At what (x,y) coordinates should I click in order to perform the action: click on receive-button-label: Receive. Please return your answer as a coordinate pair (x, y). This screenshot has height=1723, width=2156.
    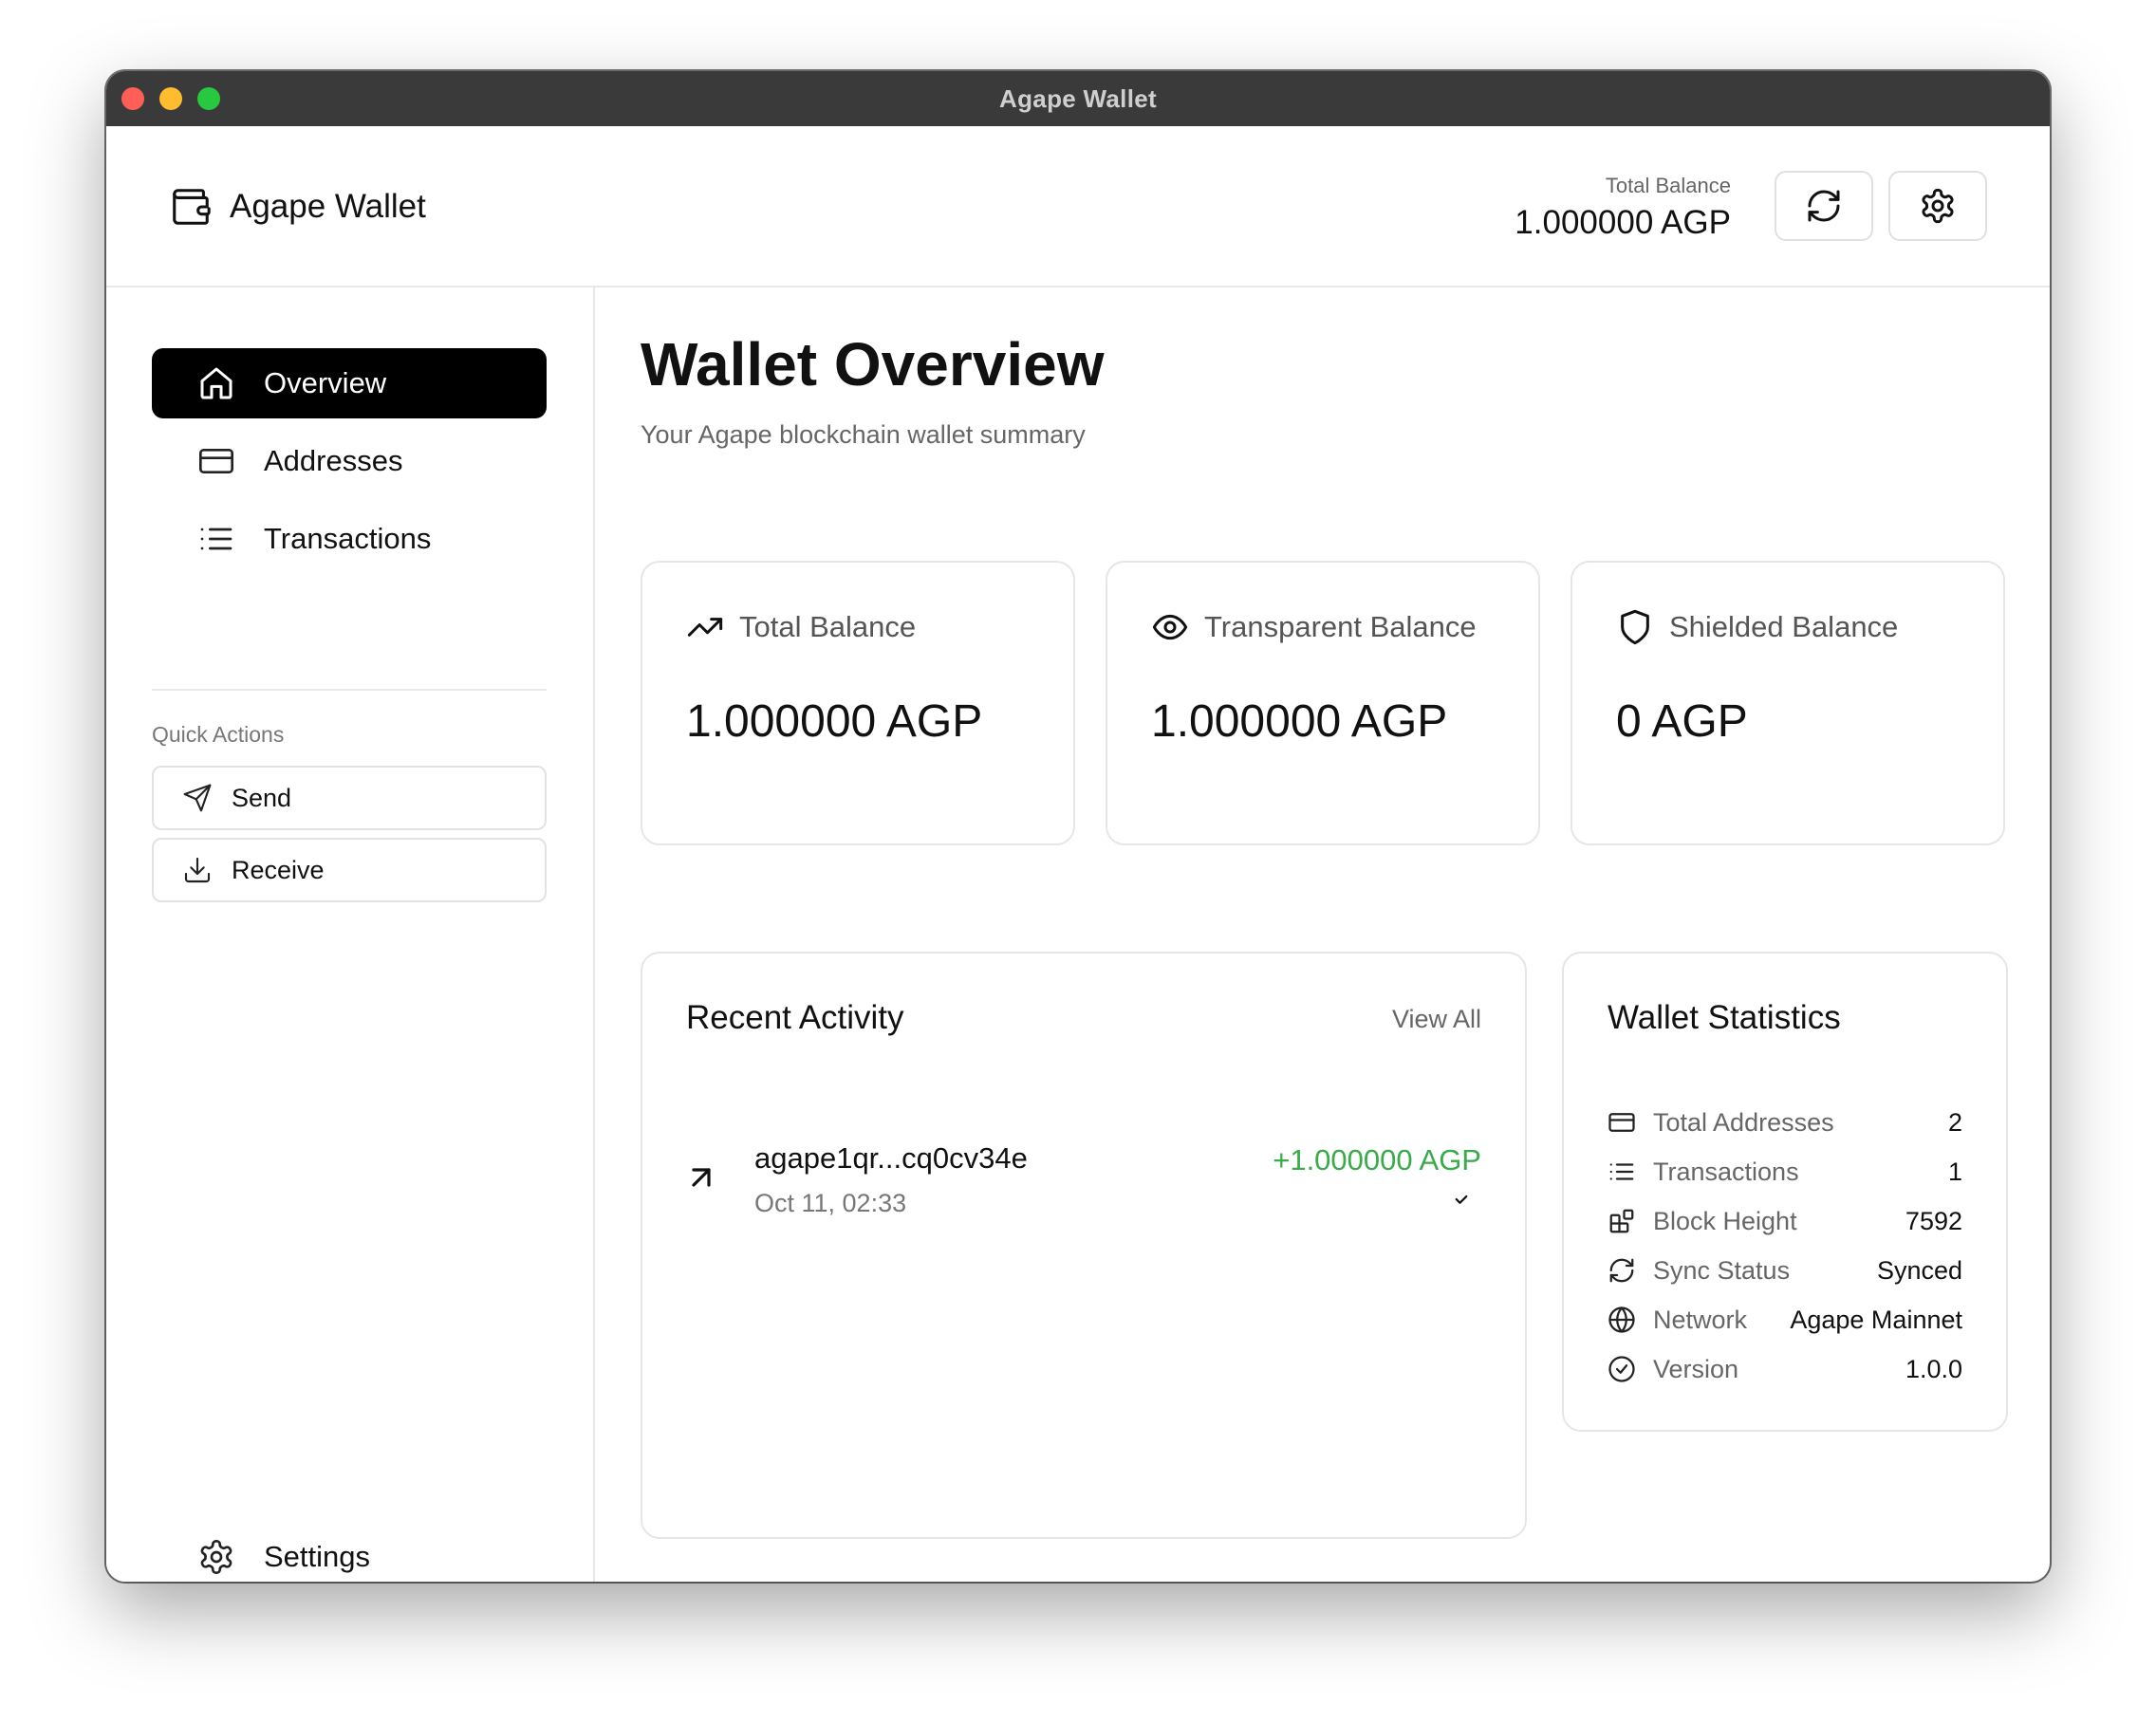
    Looking at the image, I should click on (278, 869).